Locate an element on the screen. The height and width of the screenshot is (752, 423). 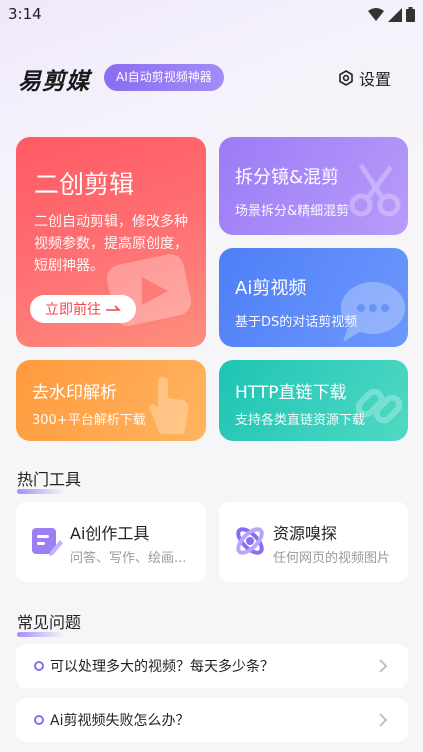
chat-bubble-icon is located at coordinates (373, 312).